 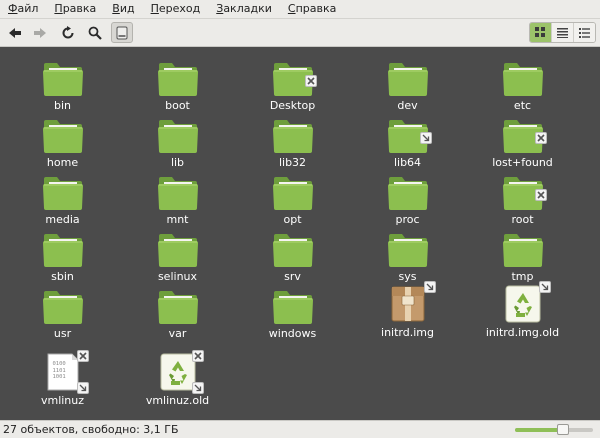 What do you see at coordinates (244, 9) in the screenshot?
I see `menu-bookmarks: Закладки` at bounding box center [244, 9].